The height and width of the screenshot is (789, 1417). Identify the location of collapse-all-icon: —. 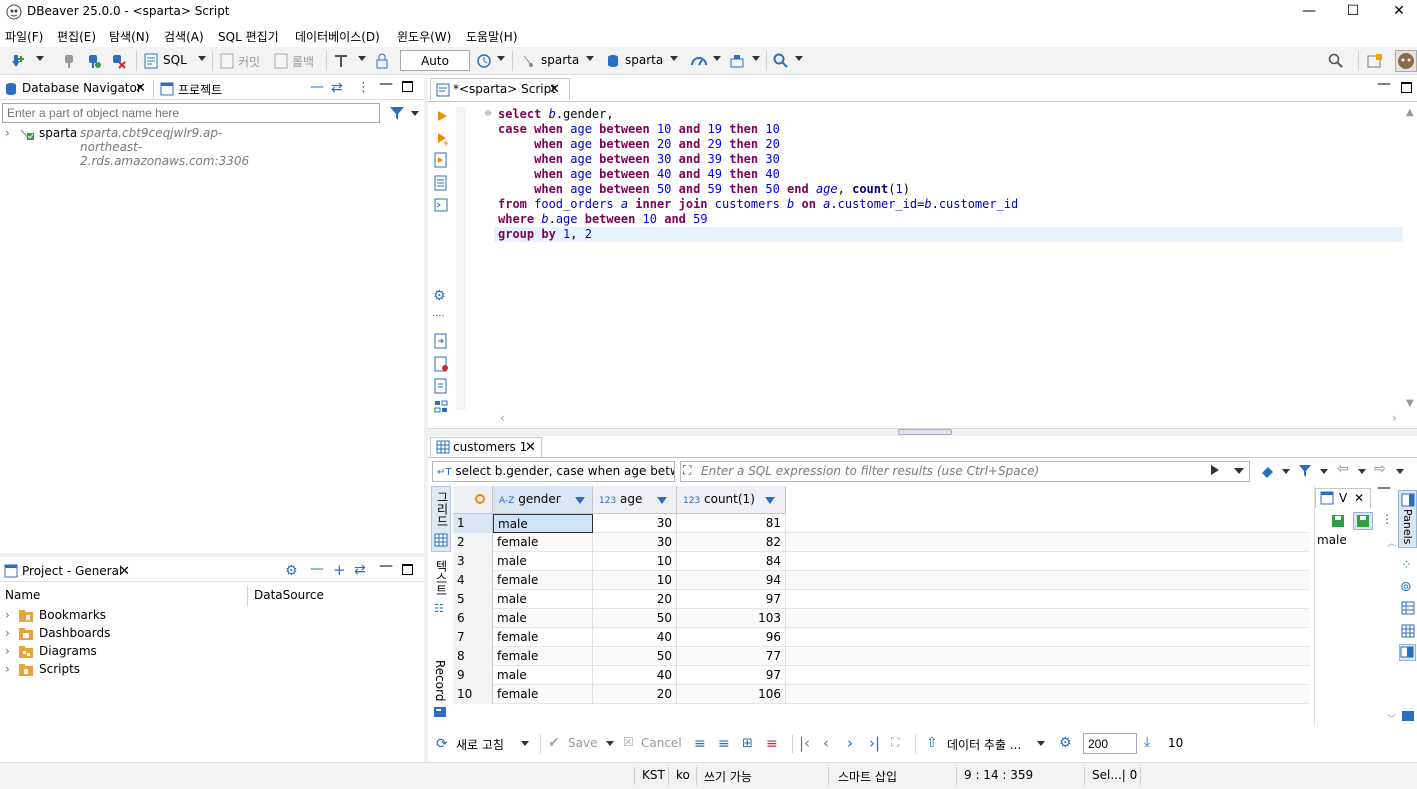
(317, 87).